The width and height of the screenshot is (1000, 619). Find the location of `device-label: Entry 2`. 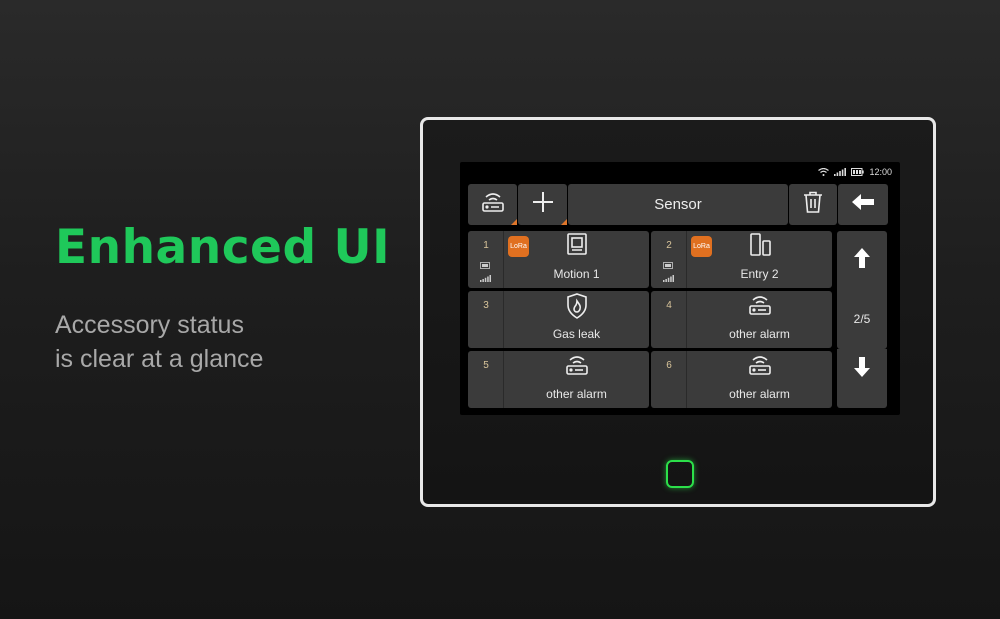

device-label: Entry 2 is located at coordinates (759, 274).